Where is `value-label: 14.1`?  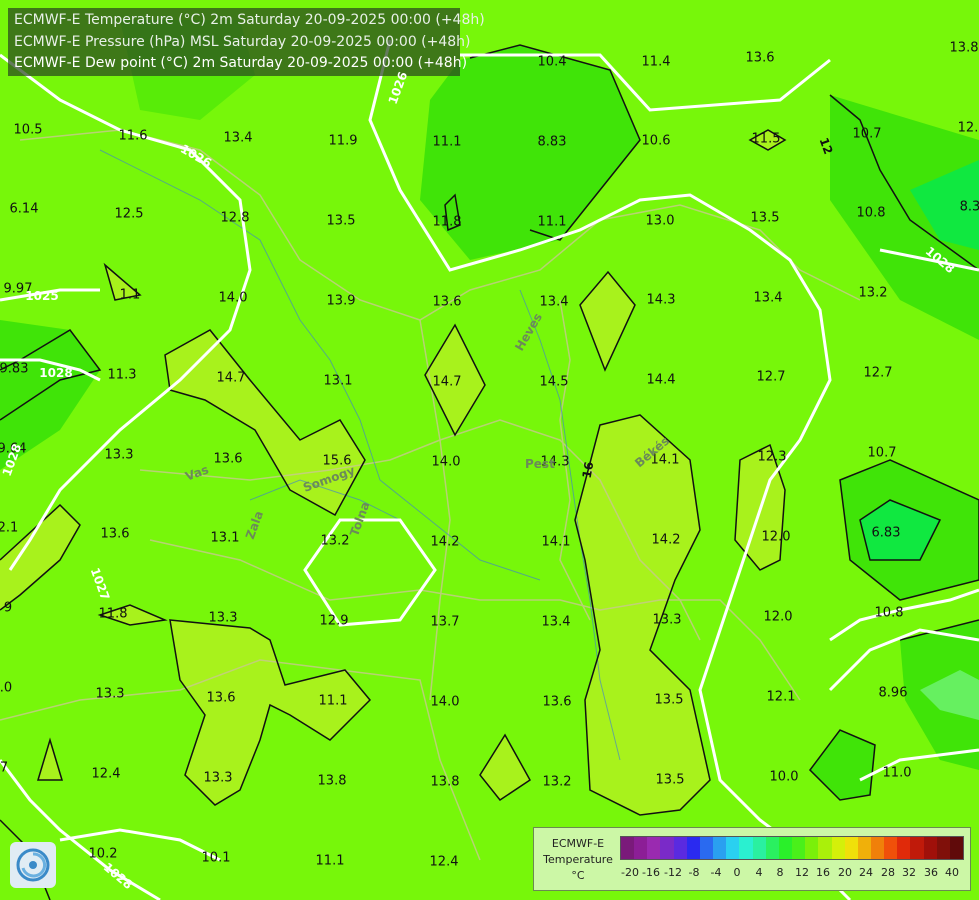
value-label: 14.1 is located at coordinates (556, 542).